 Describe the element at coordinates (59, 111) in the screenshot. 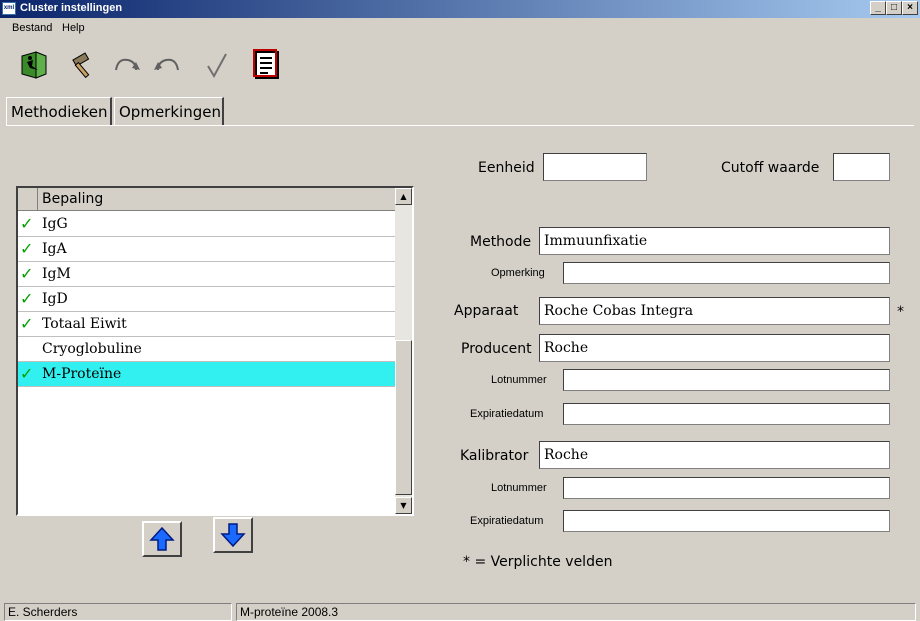

I see `tab-methodieken: Methodieken` at that location.